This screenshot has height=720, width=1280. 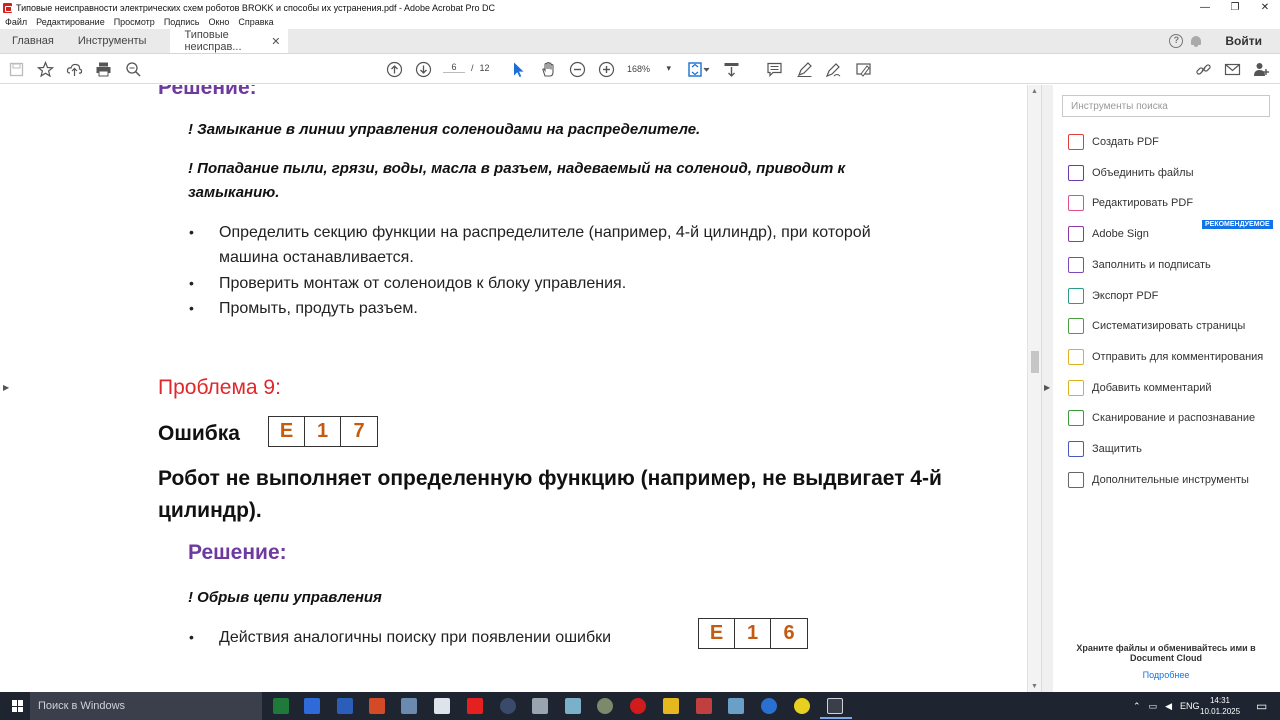 What do you see at coordinates (1034, 686) in the screenshot?
I see `scroll-down-arrow-icon: ▼` at bounding box center [1034, 686].